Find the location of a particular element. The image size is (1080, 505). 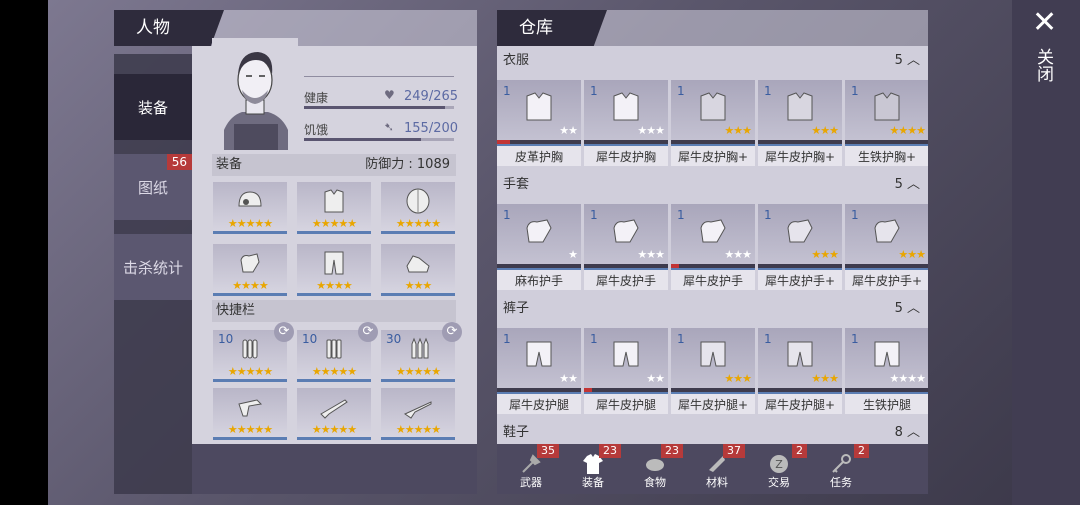

category-header-gloves: 手套 5 ︿ is located at coordinates (712, 185).